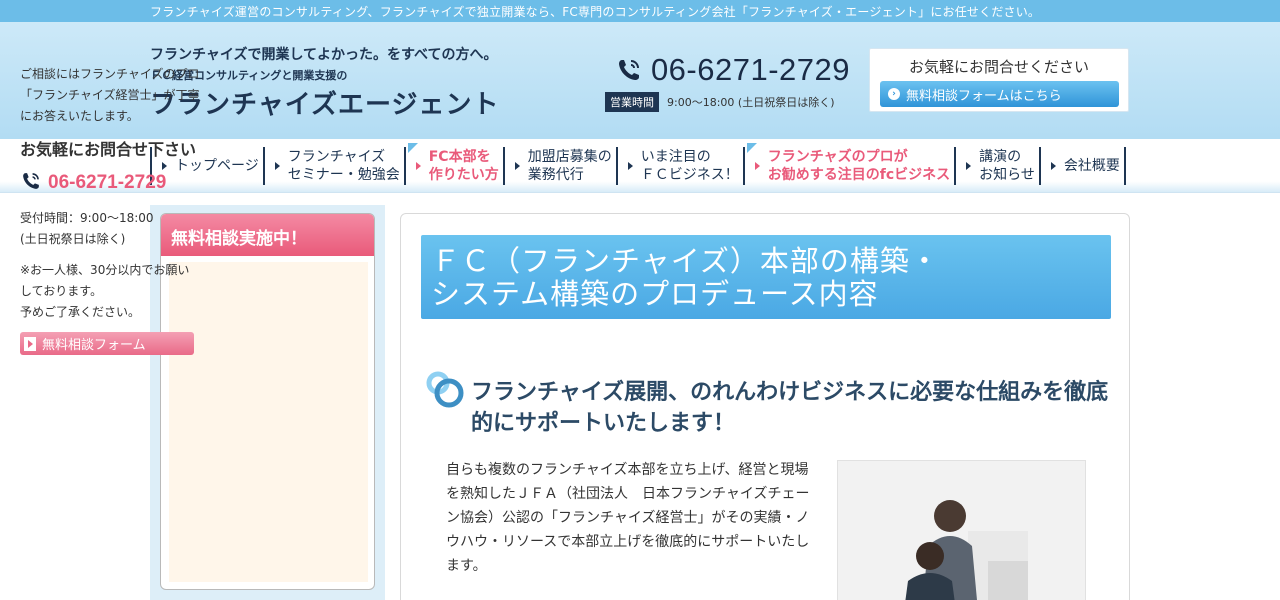 This screenshot has width=1280, height=600. Describe the element at coordinates (984, 96) in the screenshot. I see `contact-form-button-label: 無料相談フォームはこちら` at that location.